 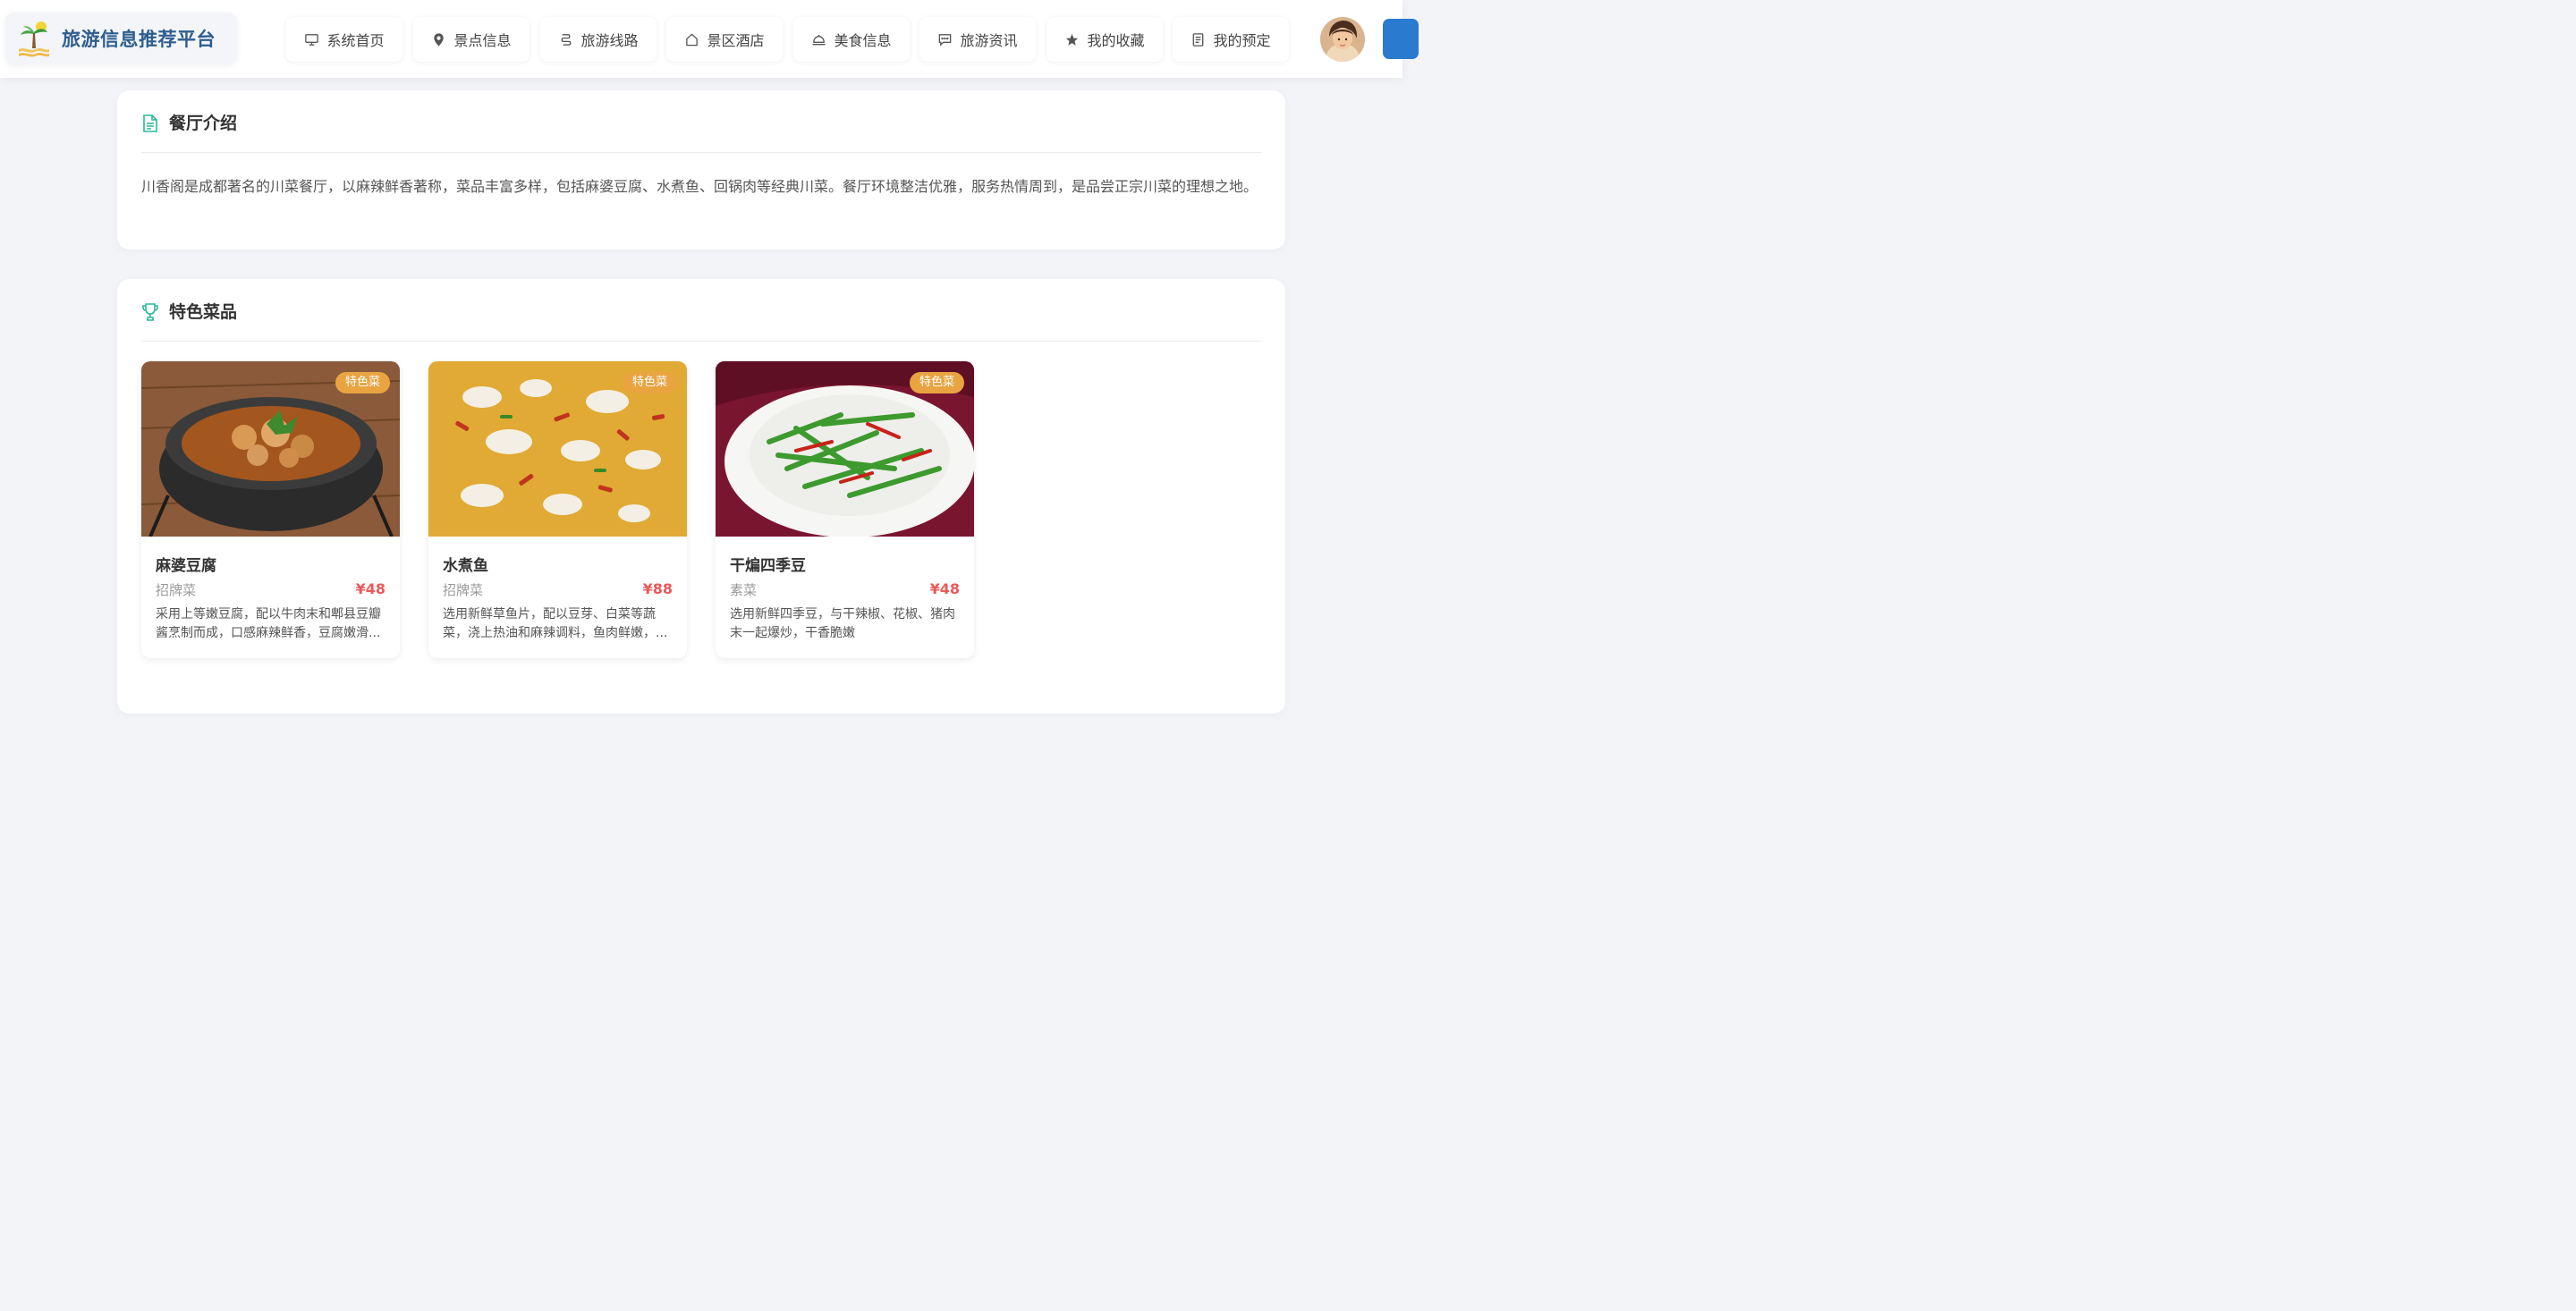 I want to click on document-icon, so click(x=1198, y=39).